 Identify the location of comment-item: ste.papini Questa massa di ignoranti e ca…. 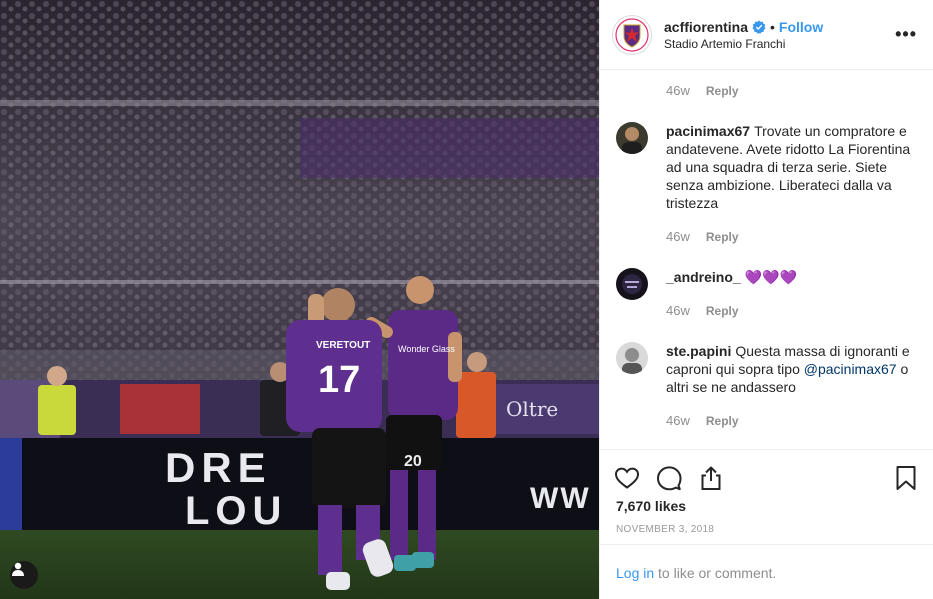
(767, 386).